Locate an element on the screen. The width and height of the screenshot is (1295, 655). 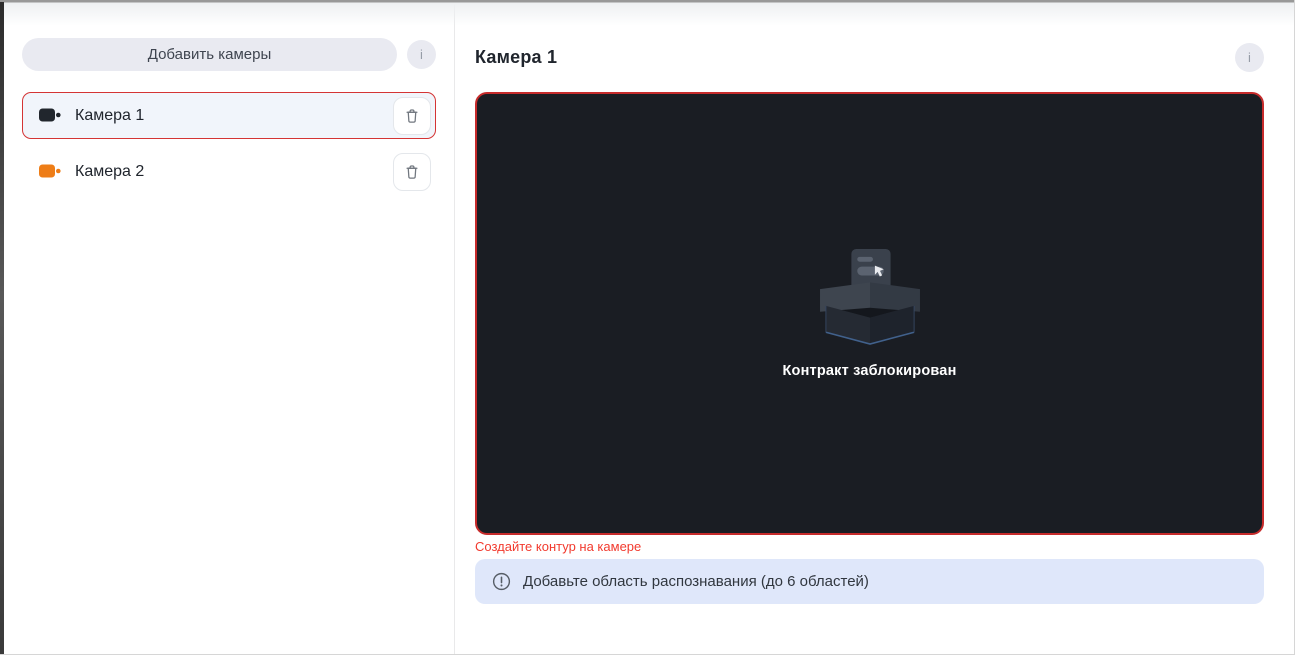
video-status-text: Контракт заблокирован is located at coordinates (869, 370).